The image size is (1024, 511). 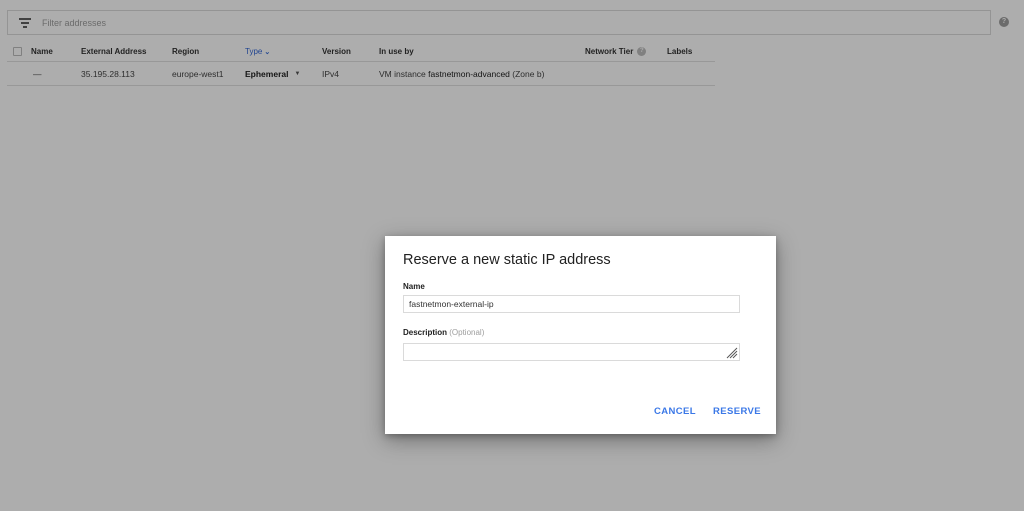 I want to click on description-label: Description (Optional), so click(x=443, y=332).